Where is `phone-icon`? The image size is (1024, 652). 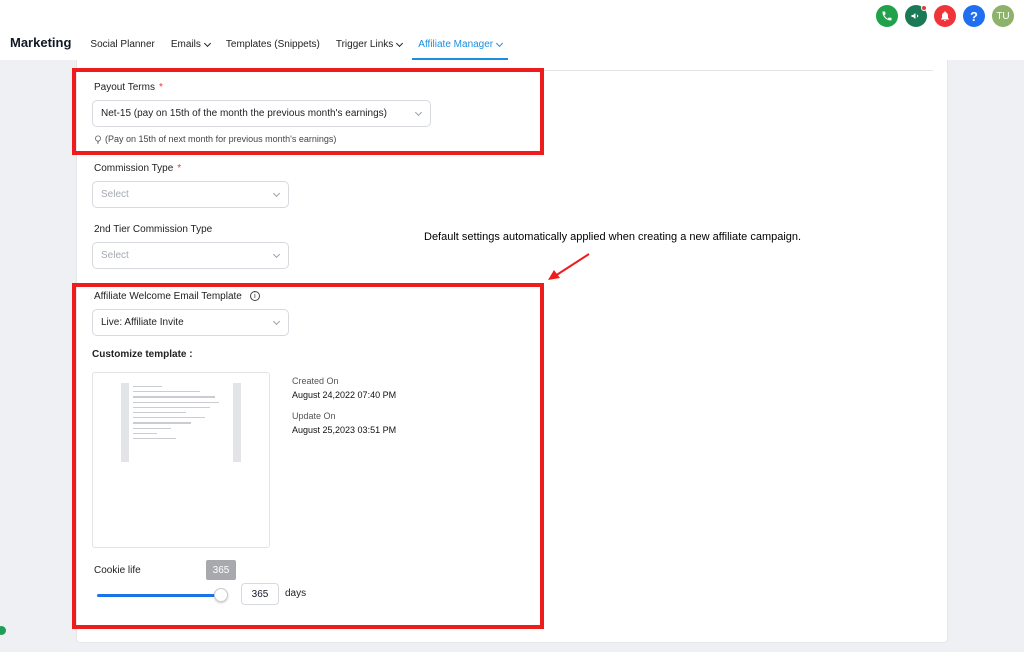 phone-icon is located at coordinates (887, 16).